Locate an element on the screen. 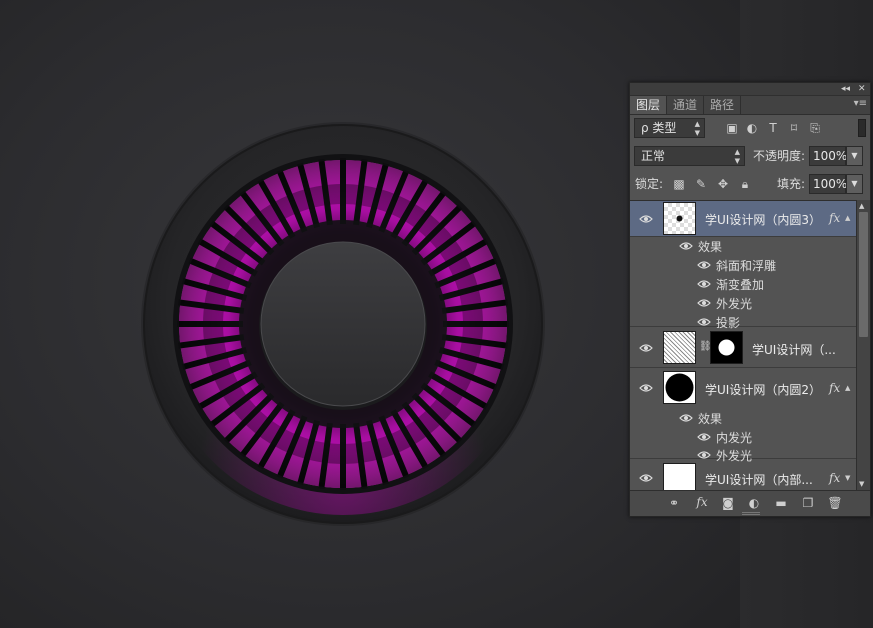  filter-kind-dropdown: ρ 类型 ▲ ▼ is located at coordinates (669, 128).